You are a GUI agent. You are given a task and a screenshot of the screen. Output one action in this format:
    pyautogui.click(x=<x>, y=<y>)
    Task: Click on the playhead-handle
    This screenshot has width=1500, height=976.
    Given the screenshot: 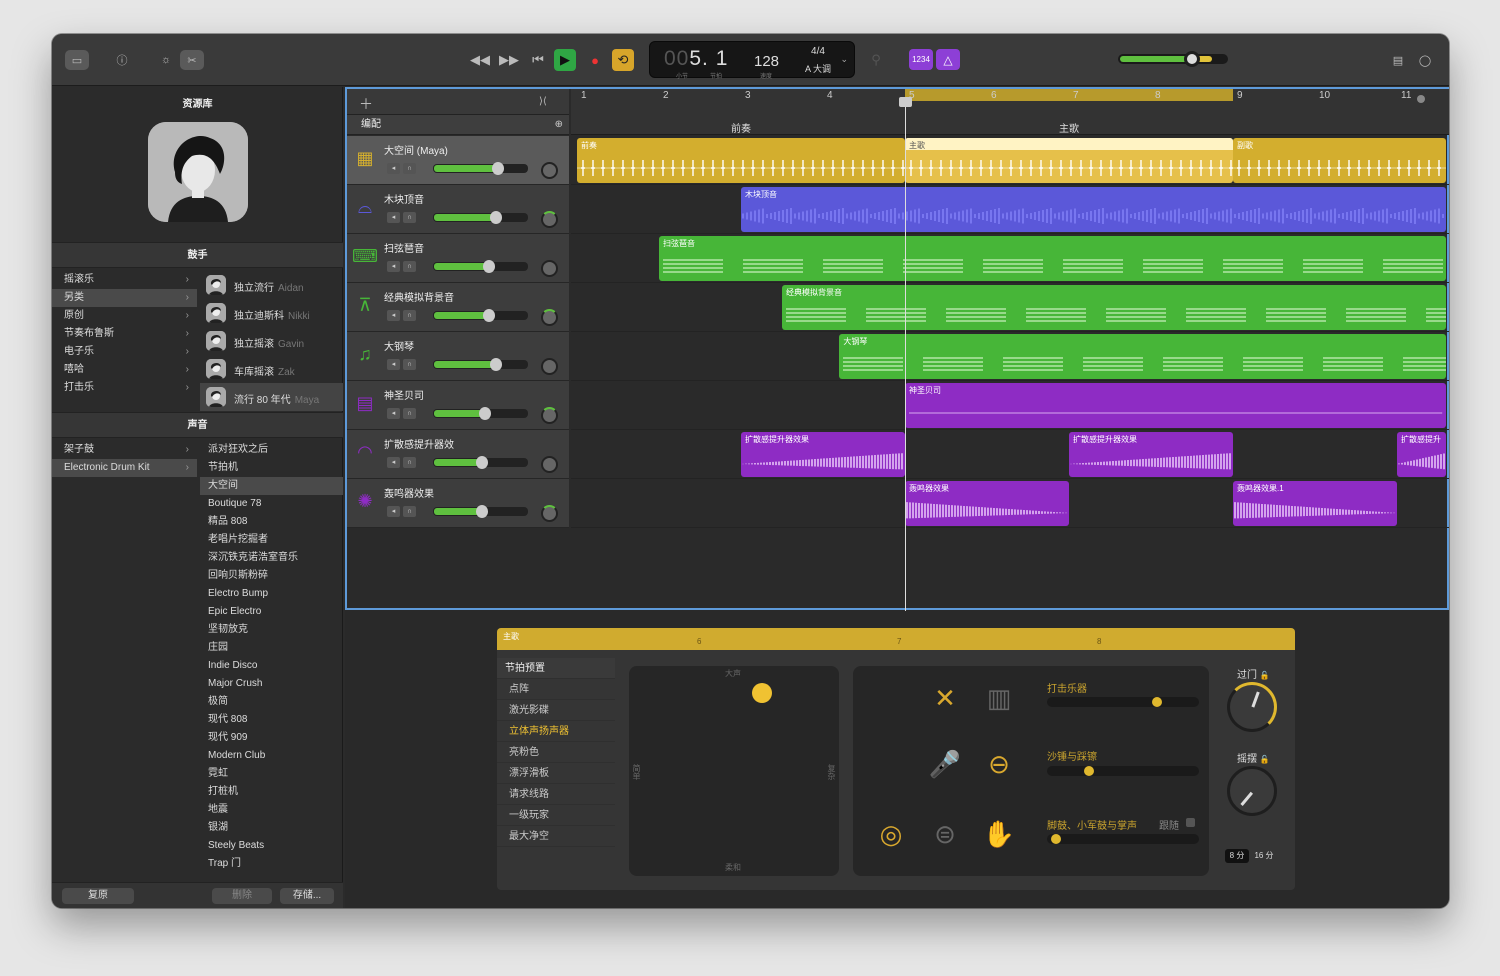 What is the action you would take?
    pyautogui.click(x=905, y=102)
    